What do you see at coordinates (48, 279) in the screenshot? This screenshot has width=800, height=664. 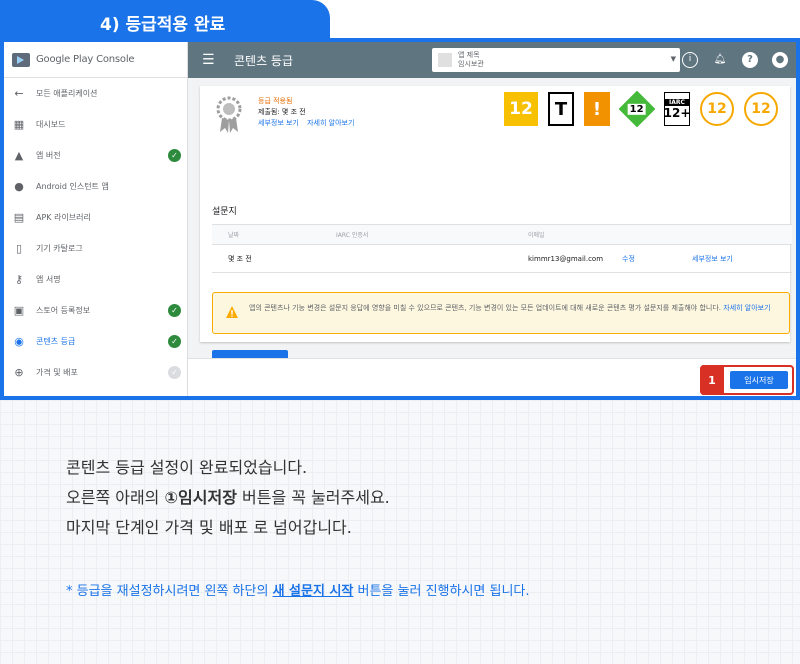 I see `sidebar-item-label: 앱 서명` at bounding box center [48, 279].